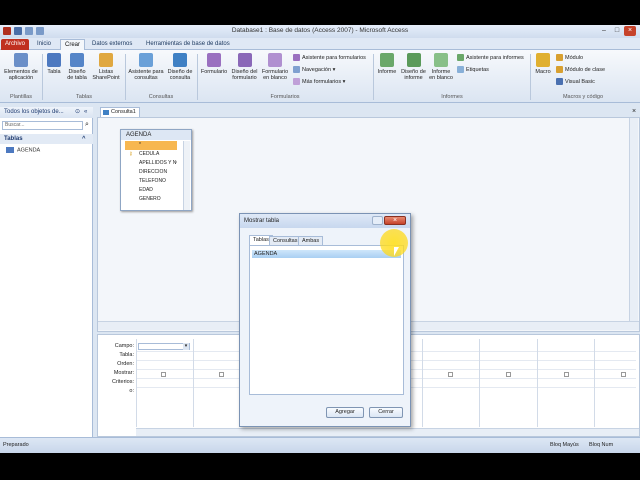 The width and height of the screenshot is (640, 480). Describe the element at coordinates (634, 111) in the screenshot. I see `close-document-icon: ×` at that location.